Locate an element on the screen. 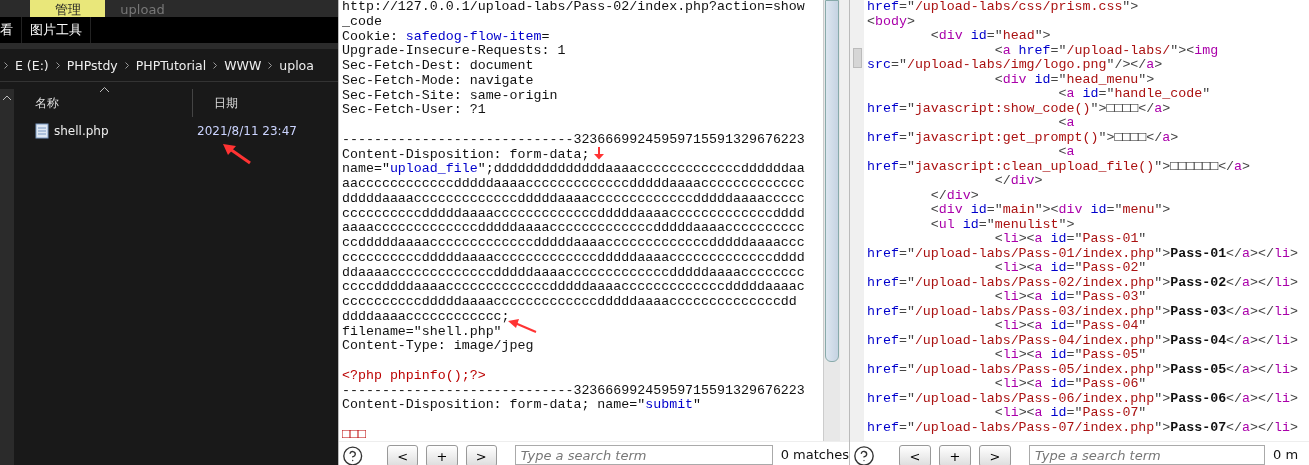 The height and width of the screenshot is (465, 1309). code-line: <li><a id="Pass-02" is located at coordinates (1070, 267).